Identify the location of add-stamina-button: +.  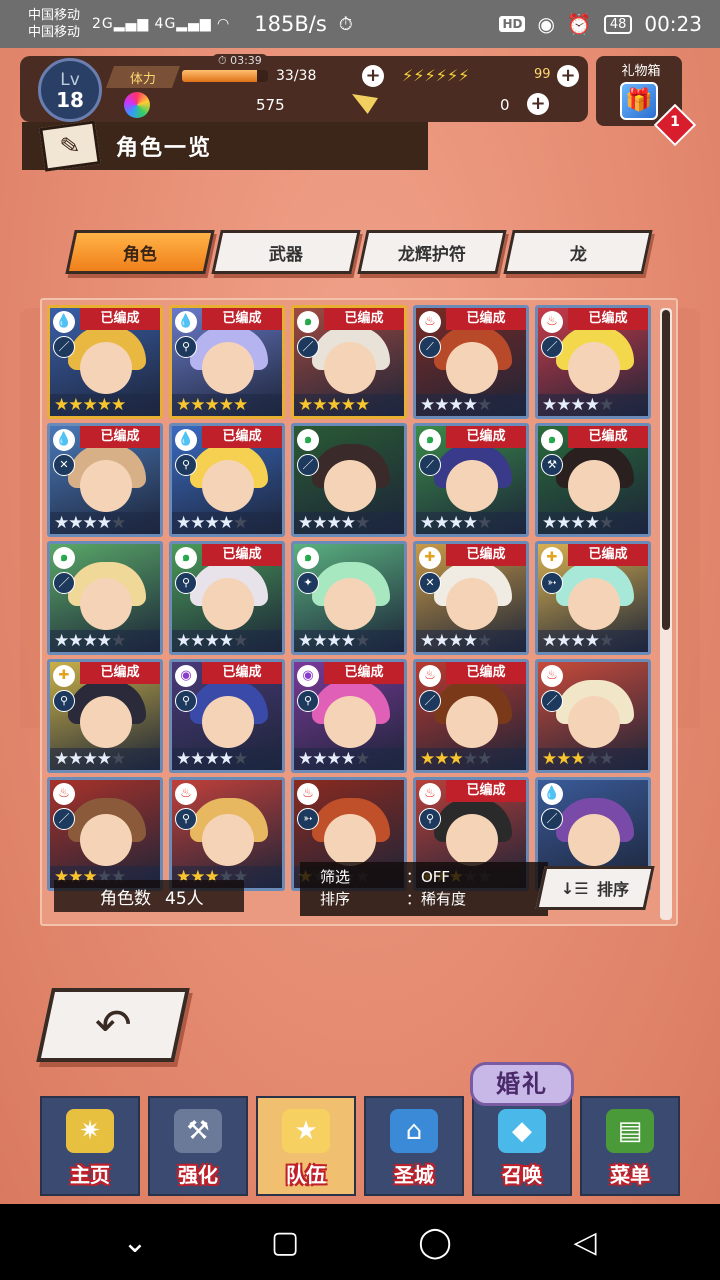
(373, 76).